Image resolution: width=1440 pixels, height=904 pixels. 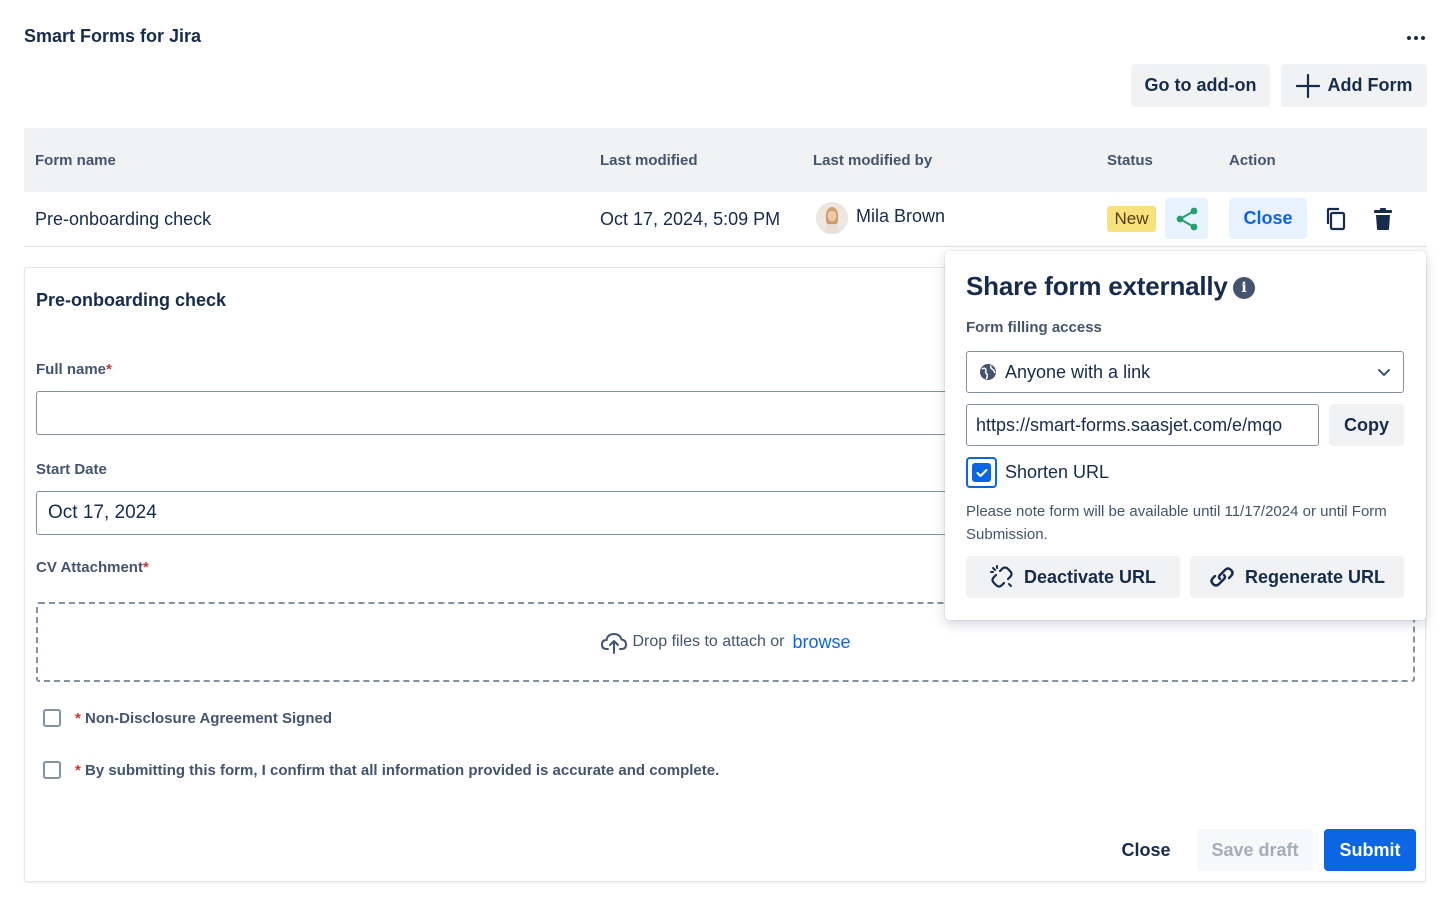 I want to click on add-form-button: Add Form, so click(x=1354, y=85).